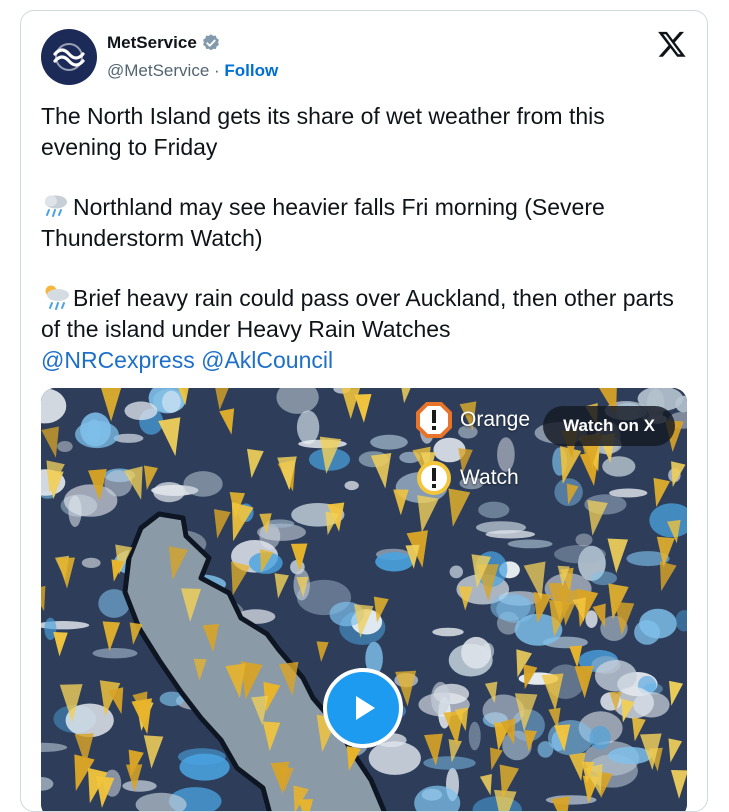 The width and height of the screenshot is (729, 812). I want to click on mention-aklcouncil: @AklCouncil, so click(267, 360).